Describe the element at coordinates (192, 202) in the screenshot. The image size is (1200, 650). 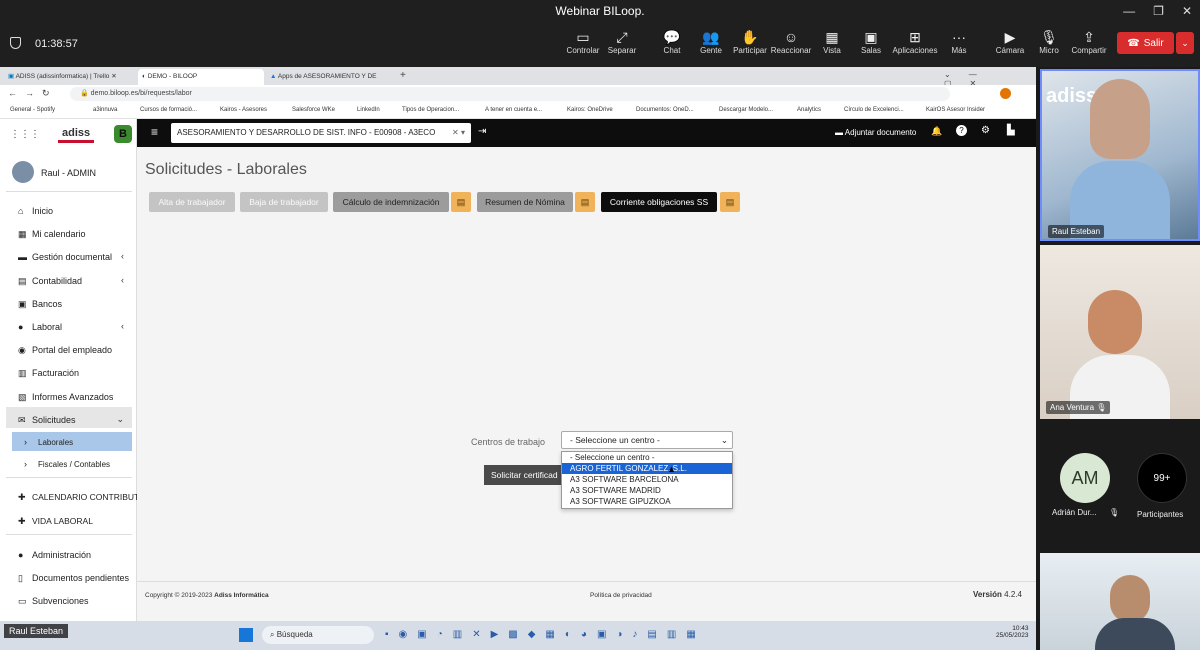
I see `alta-trabajador-button: Alta de trabajador` at that location.